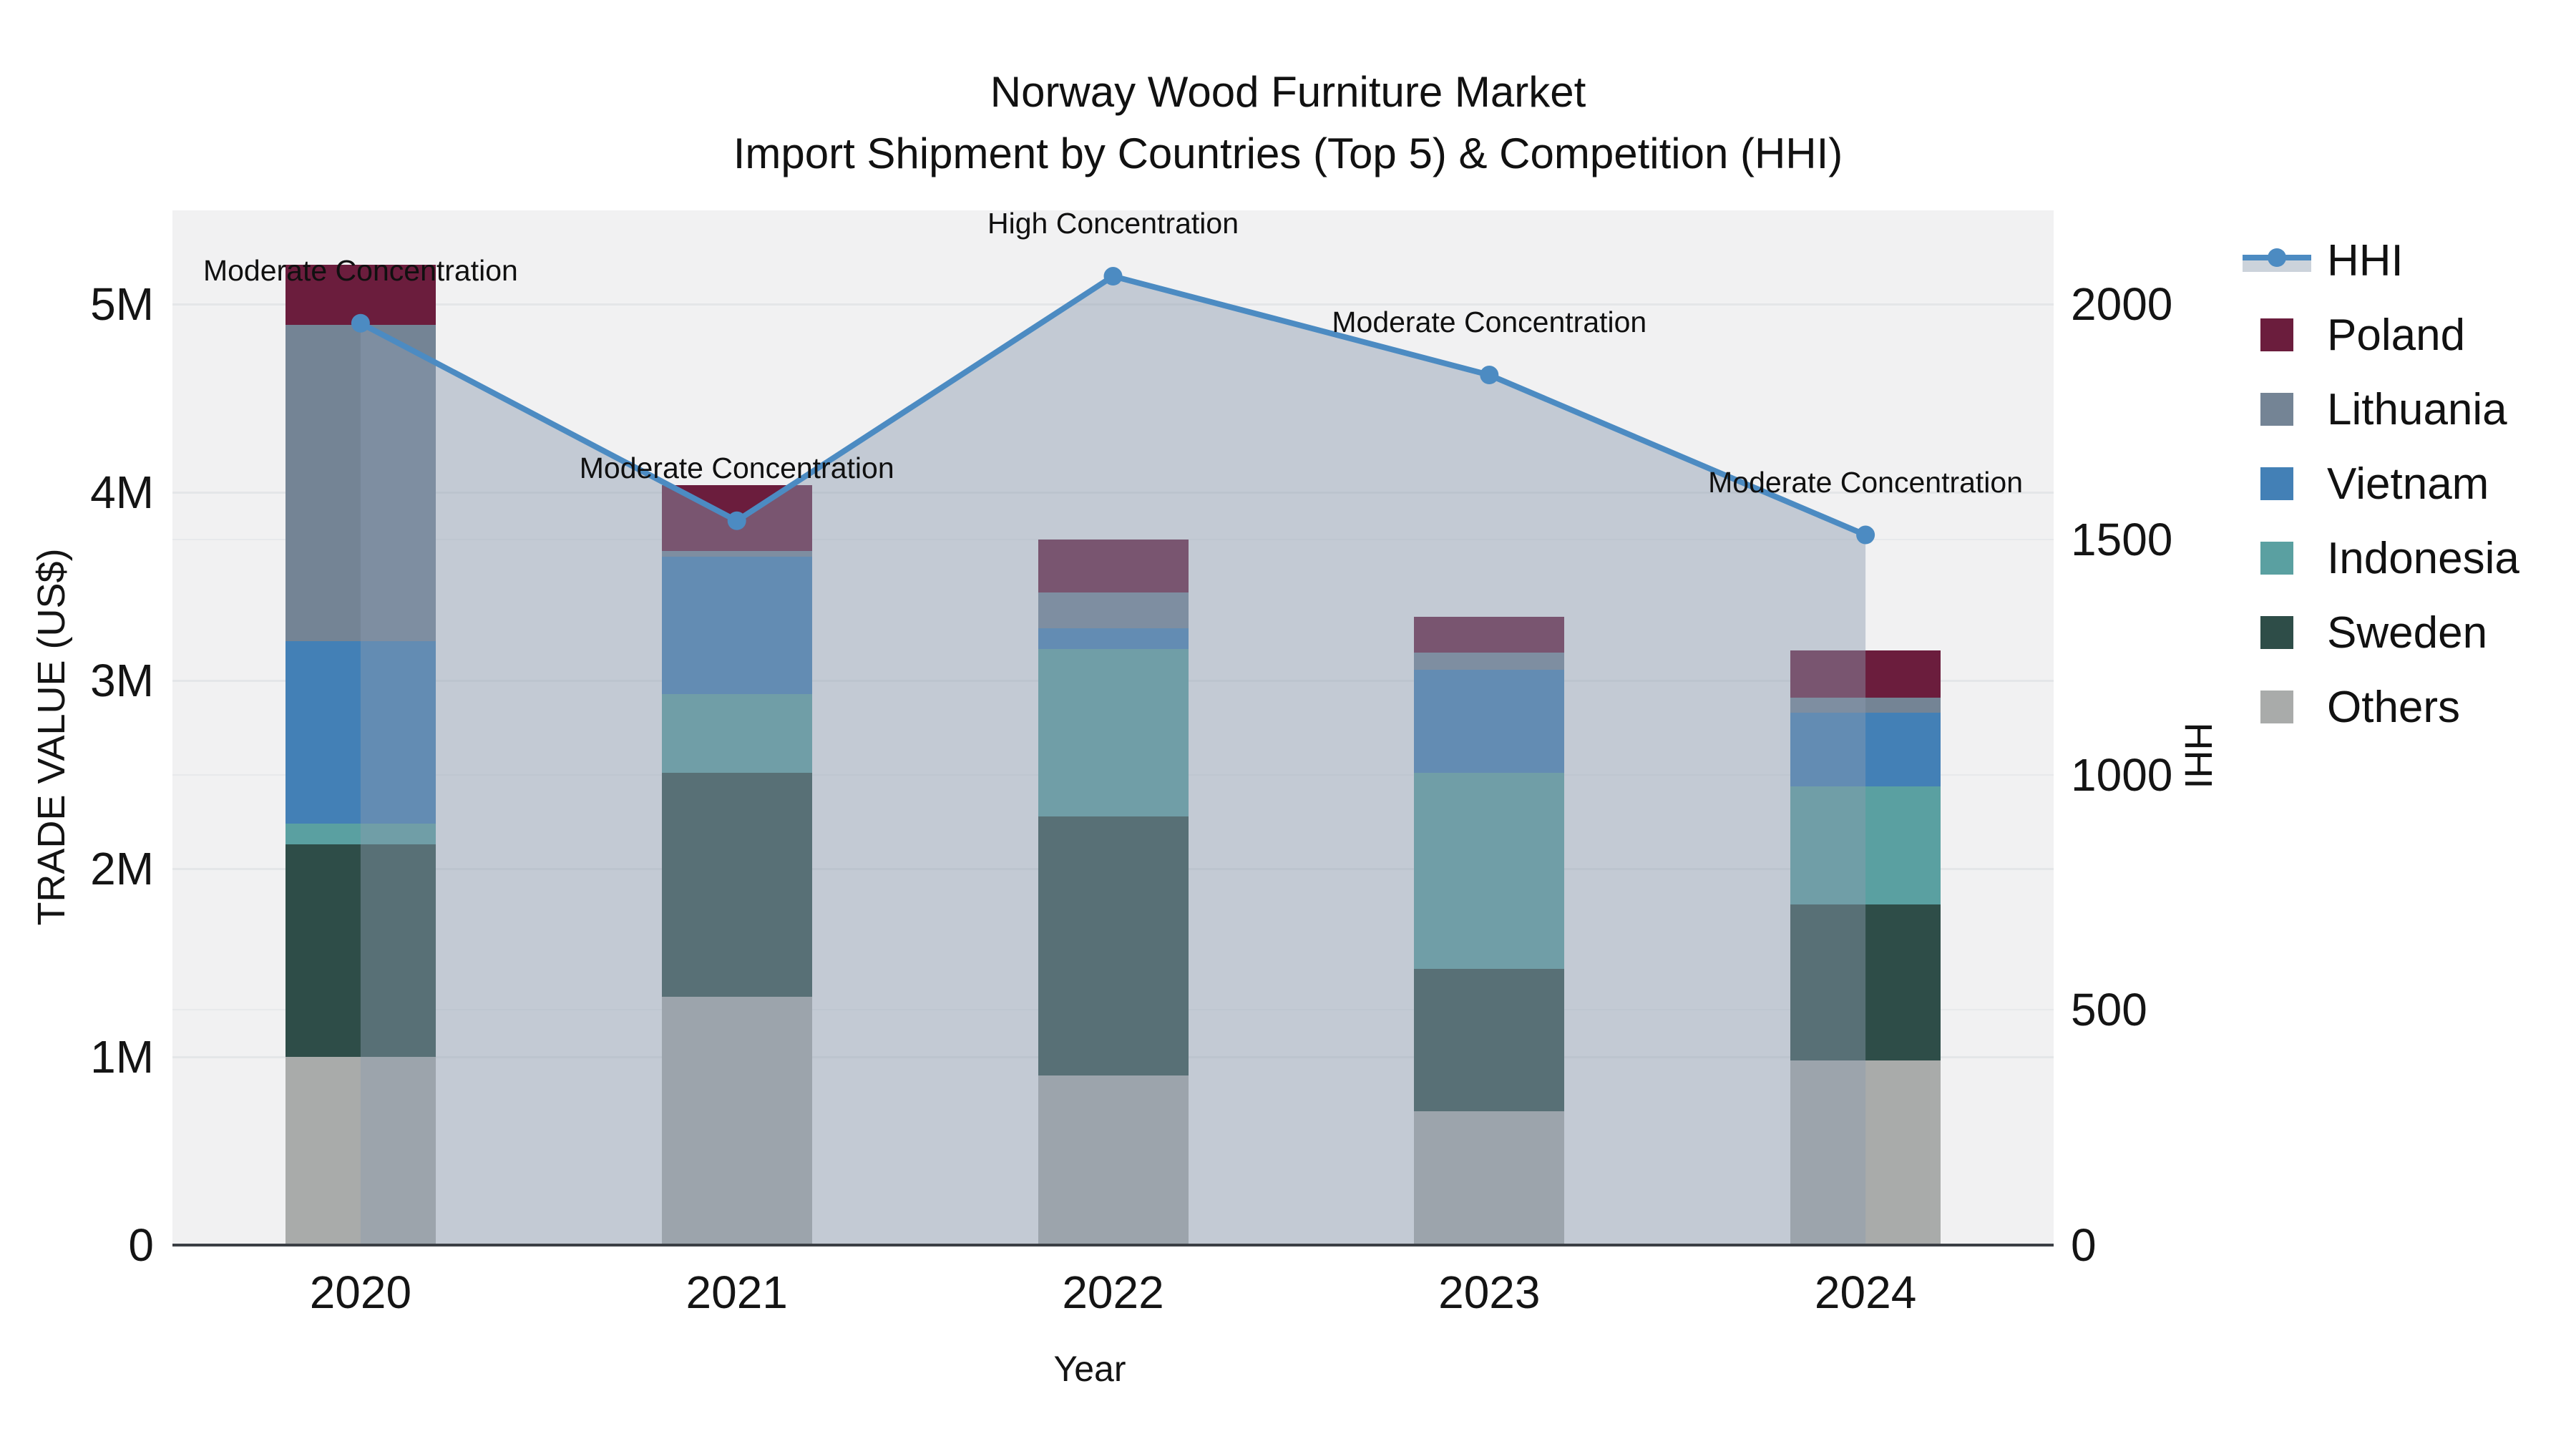 This screenshot has width=2576, height=1449. What do you see at coordinates (1489, 721) in the screenshot?
I see `bar-segment-vietnam-2023` at bounding box center [1489, 721].